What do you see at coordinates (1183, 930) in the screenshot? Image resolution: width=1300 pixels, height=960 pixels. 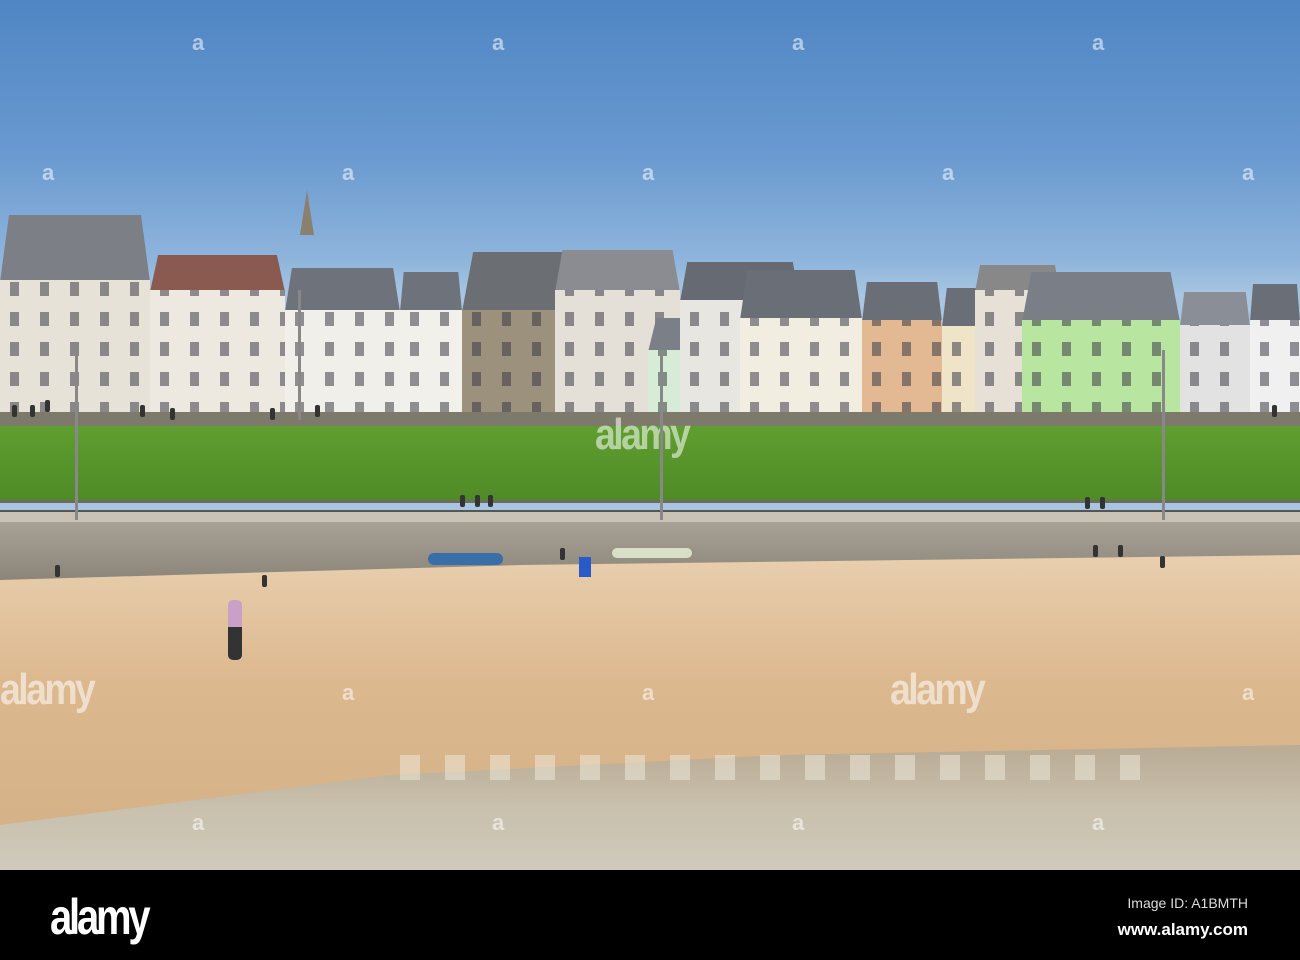 I see `site-url: www.alamy.com` at bounding box center [1183, 930].